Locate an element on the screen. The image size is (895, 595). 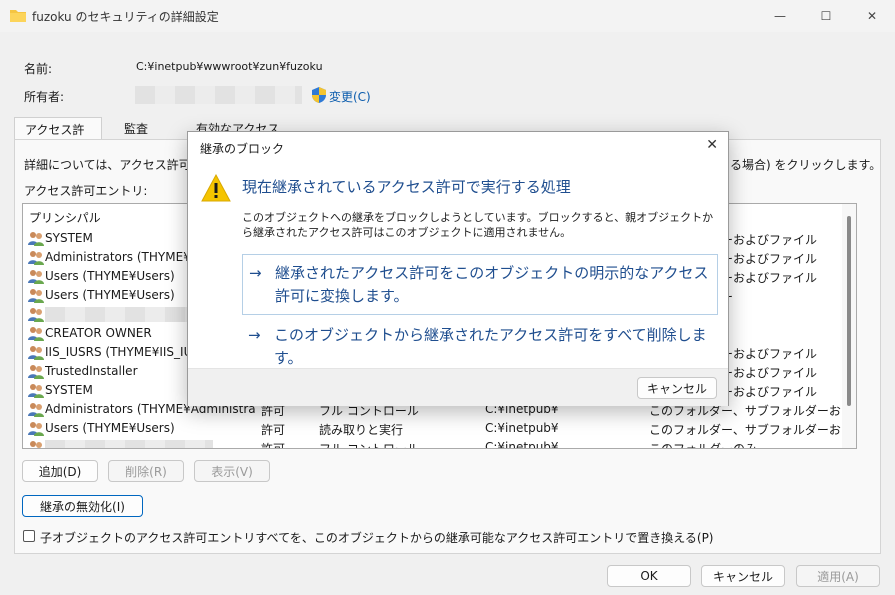
add-button: 追加(D) is located at coordinates (60, 471).